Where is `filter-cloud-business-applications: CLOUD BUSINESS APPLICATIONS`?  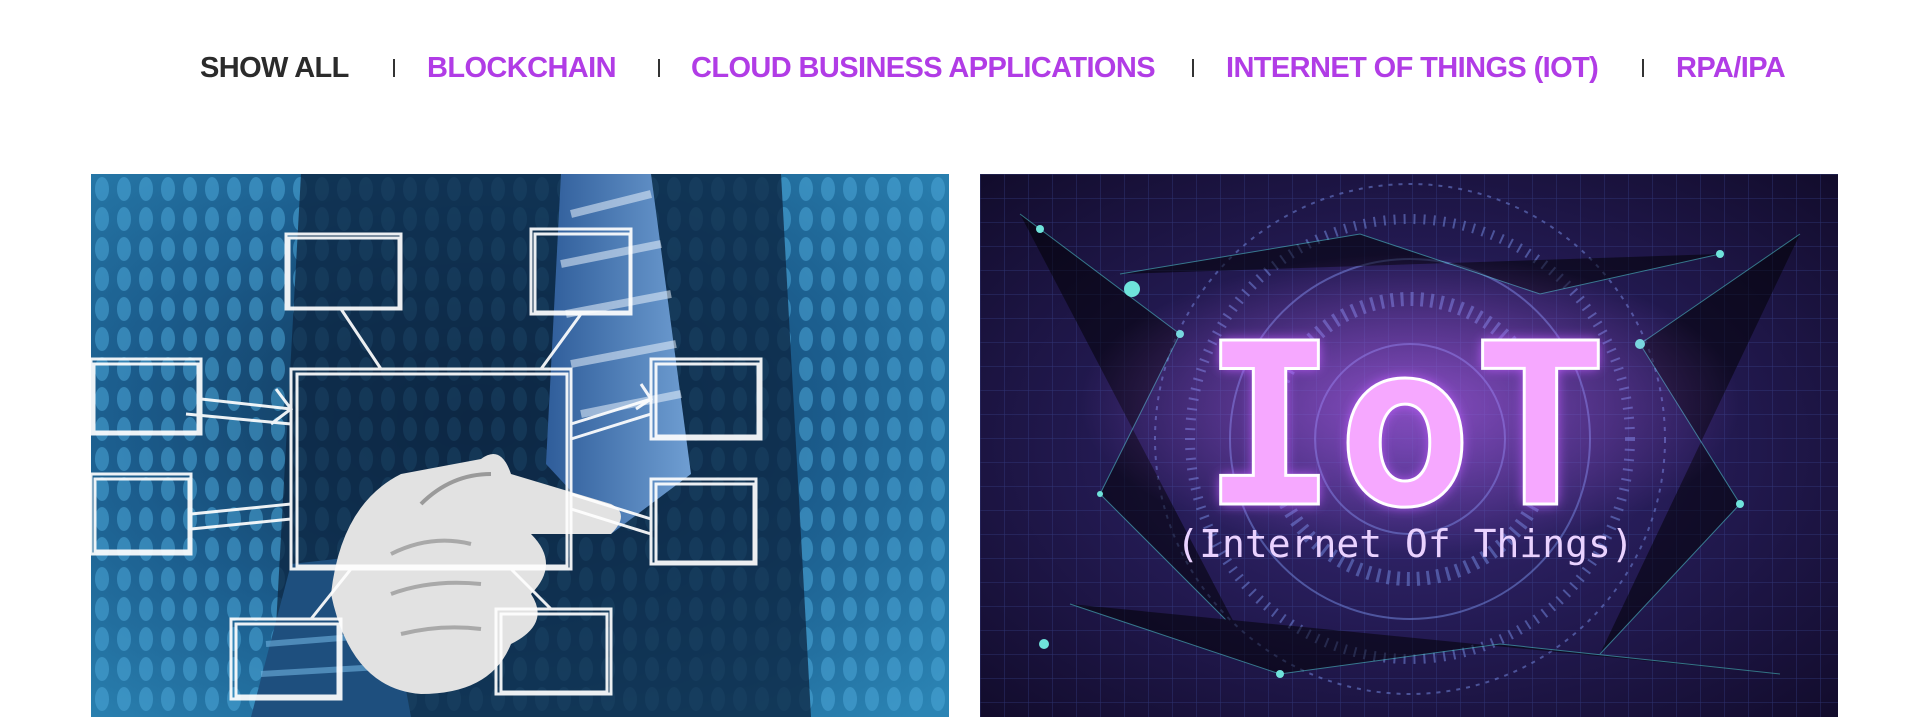 filter-cloud-business-applications: CLOUD BUSINESS APPLICATIONS is located at coordinates (923, 68).